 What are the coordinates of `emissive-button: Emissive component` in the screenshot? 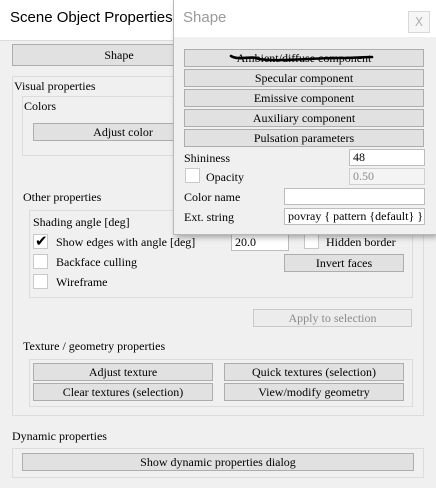 It's located at (304, 98).